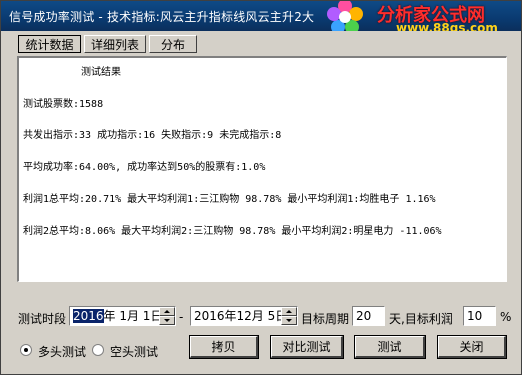 This screenshot has height=375, width=522. Describe the element at coordinates (479, 316) in the screenshot. I see `target-profit-input: 10` at that location.